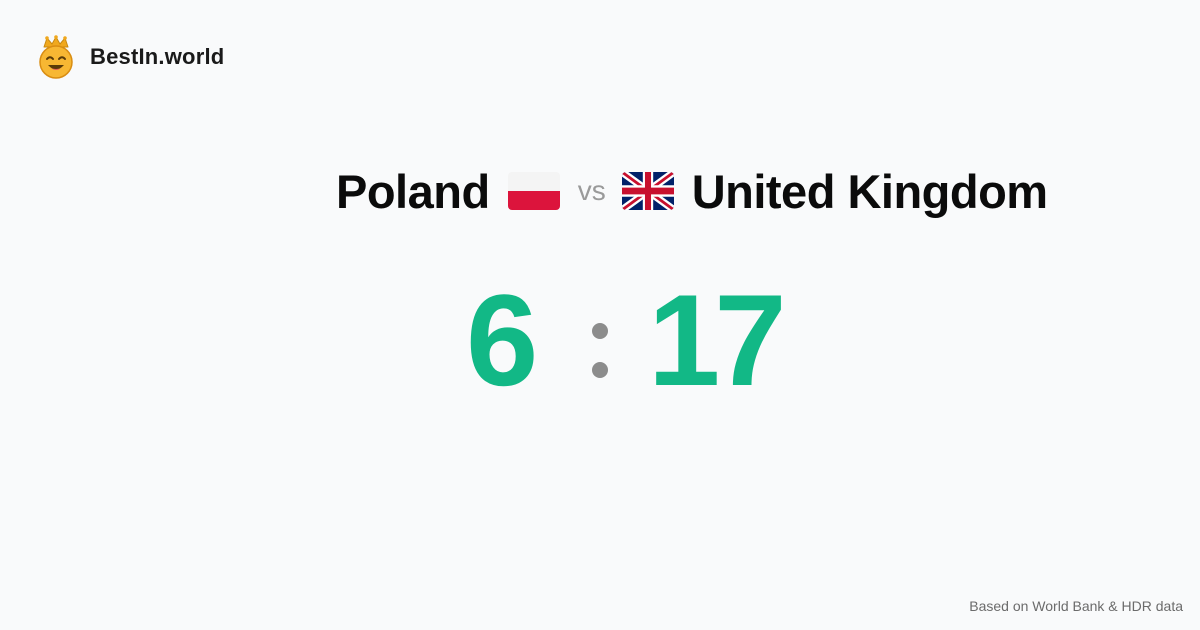  Describe the element at coordinates (591, 190) in the screenshot. I see `vs-label: vs` at that location.